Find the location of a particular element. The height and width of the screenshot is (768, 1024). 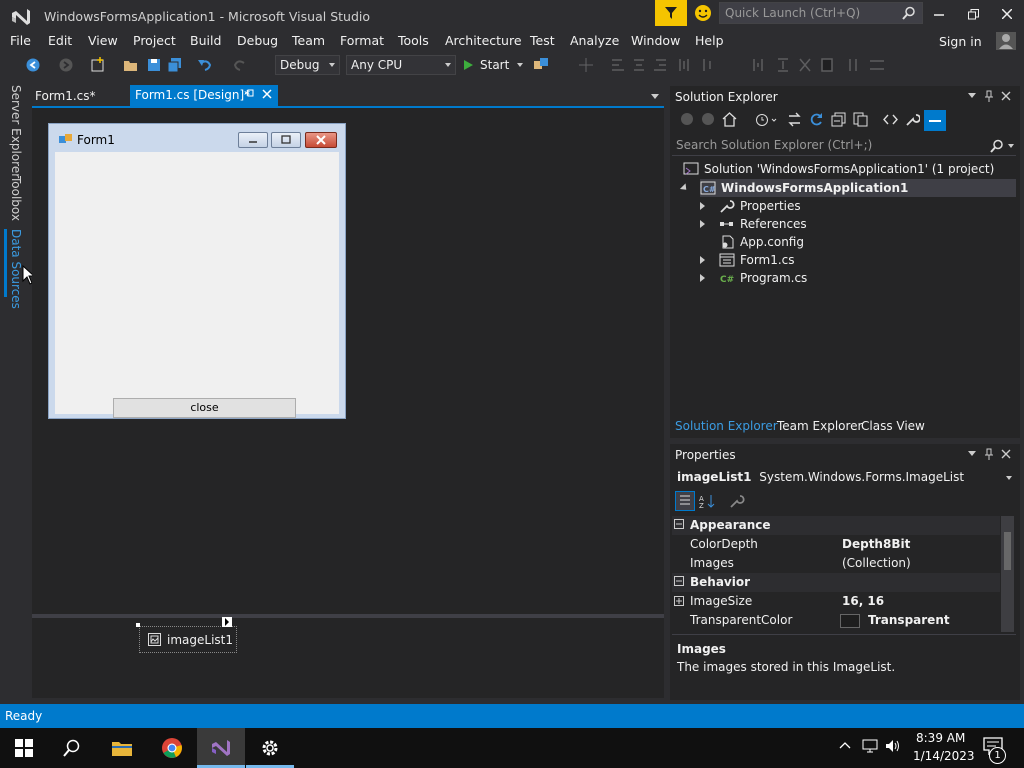

start-menu-button is located at coordinates (24, 748).